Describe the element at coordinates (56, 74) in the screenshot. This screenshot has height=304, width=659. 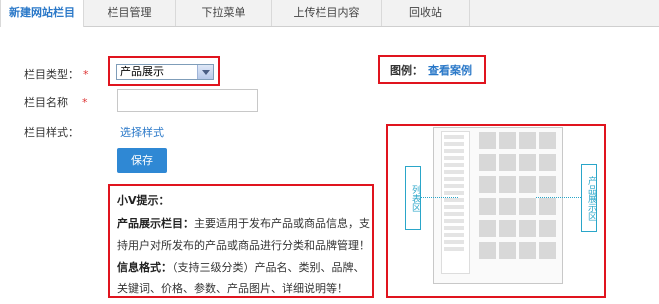
I see `column-type-label: 栏目类型： *` at that location.